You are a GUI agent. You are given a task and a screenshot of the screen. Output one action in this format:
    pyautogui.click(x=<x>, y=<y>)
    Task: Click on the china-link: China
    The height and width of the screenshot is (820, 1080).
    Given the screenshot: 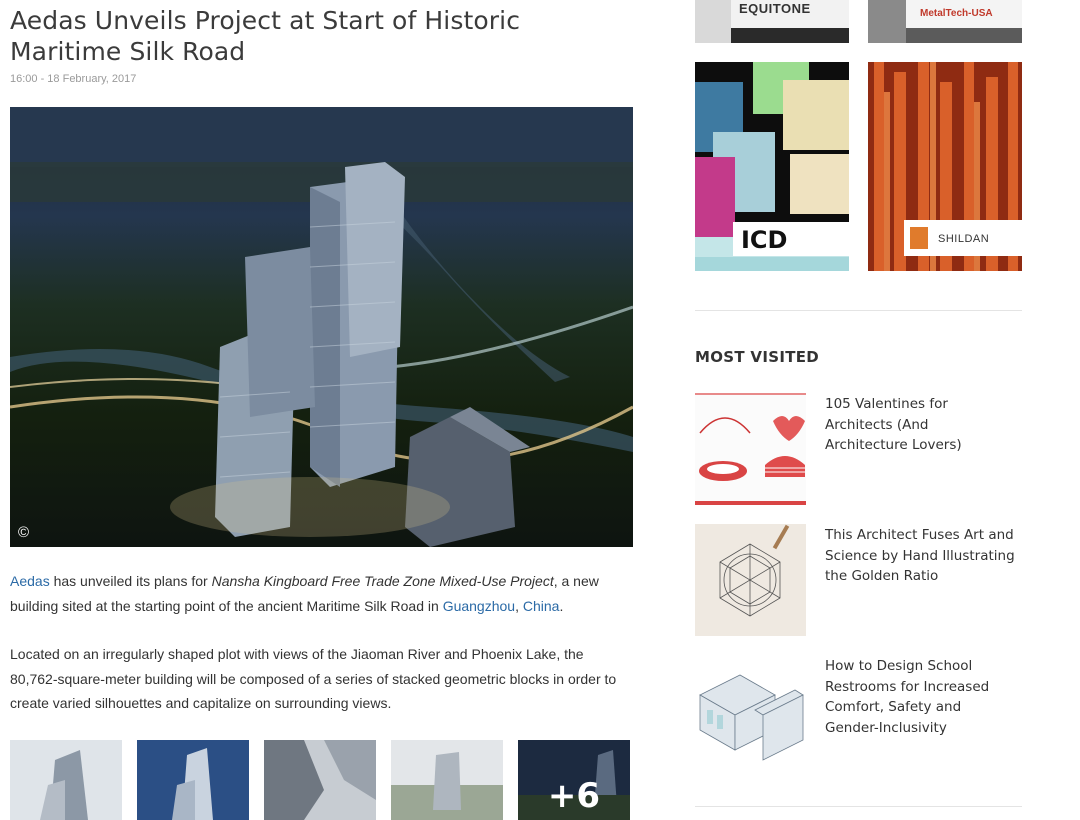 What is the action you would take?
    pyautogui.click(x=541, y=606)
    